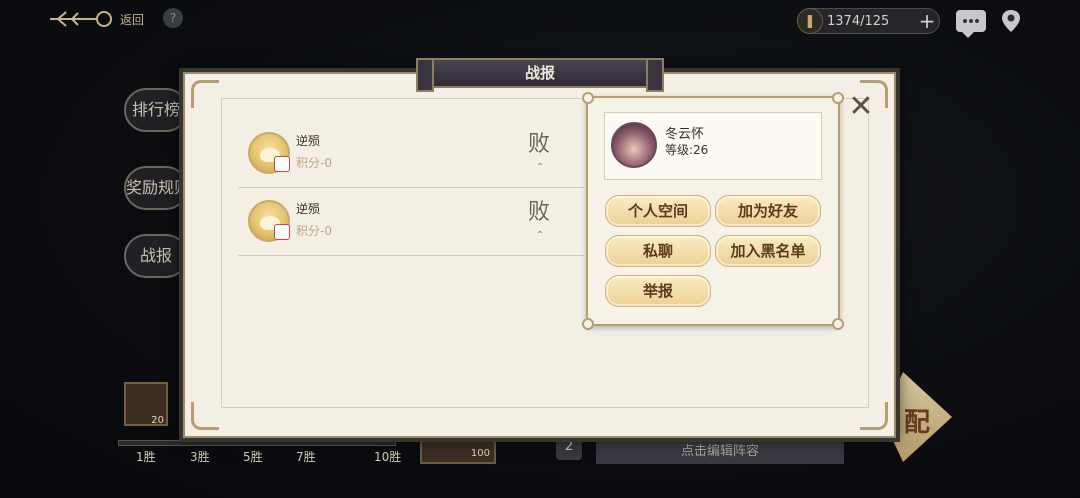 This screenshot has width=1080, height=498. I want to click on side-item-reward-rules: 奖励规则, so click(156, 188).